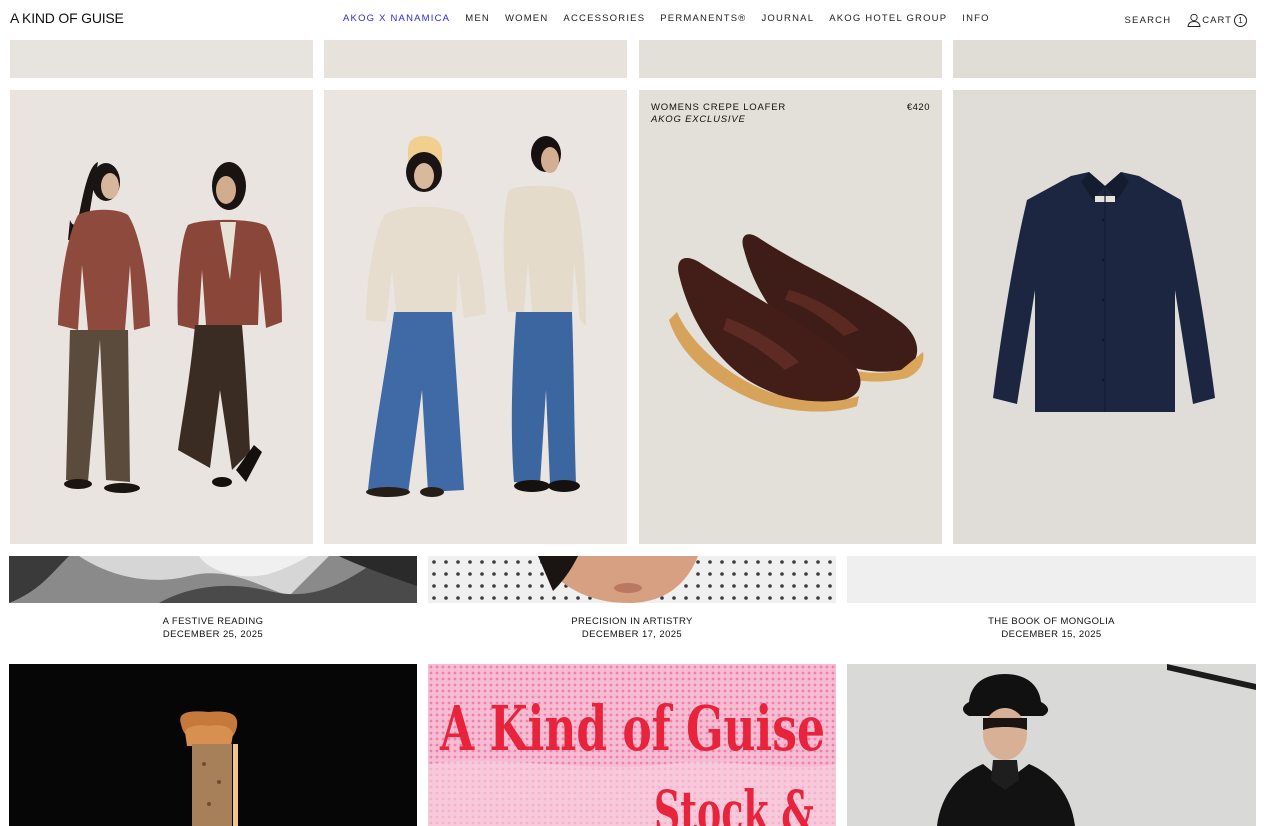  Describe the element at coordinates (888, 18) in the screenshot. I see `nav-item-akog-hotel-group: AKOG HOTEL GROUP` at that location.